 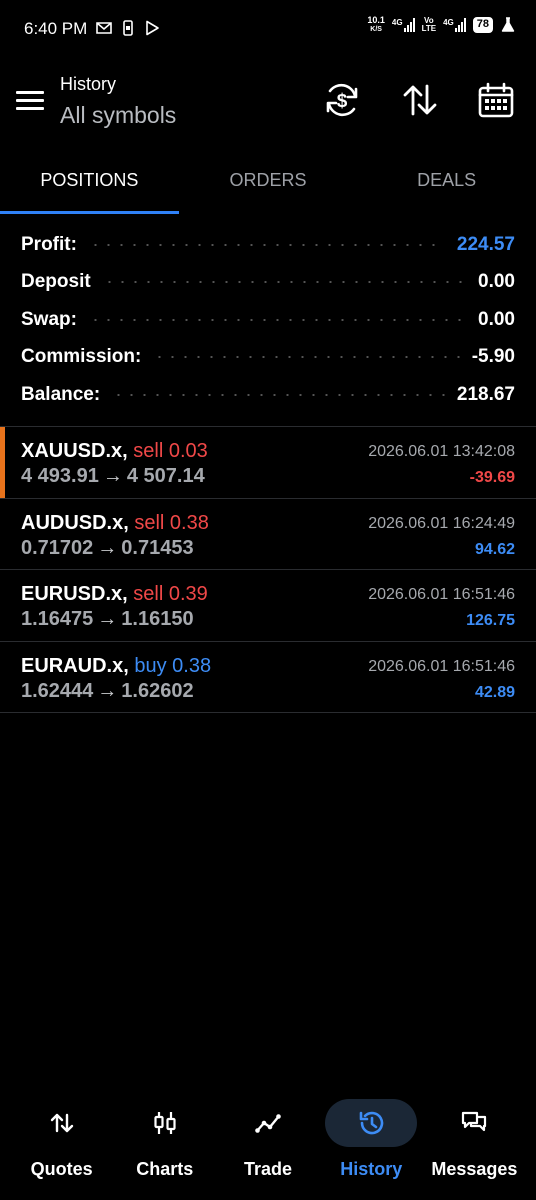 I want to click on history-clock-icon, so click(x=371, y=1123).